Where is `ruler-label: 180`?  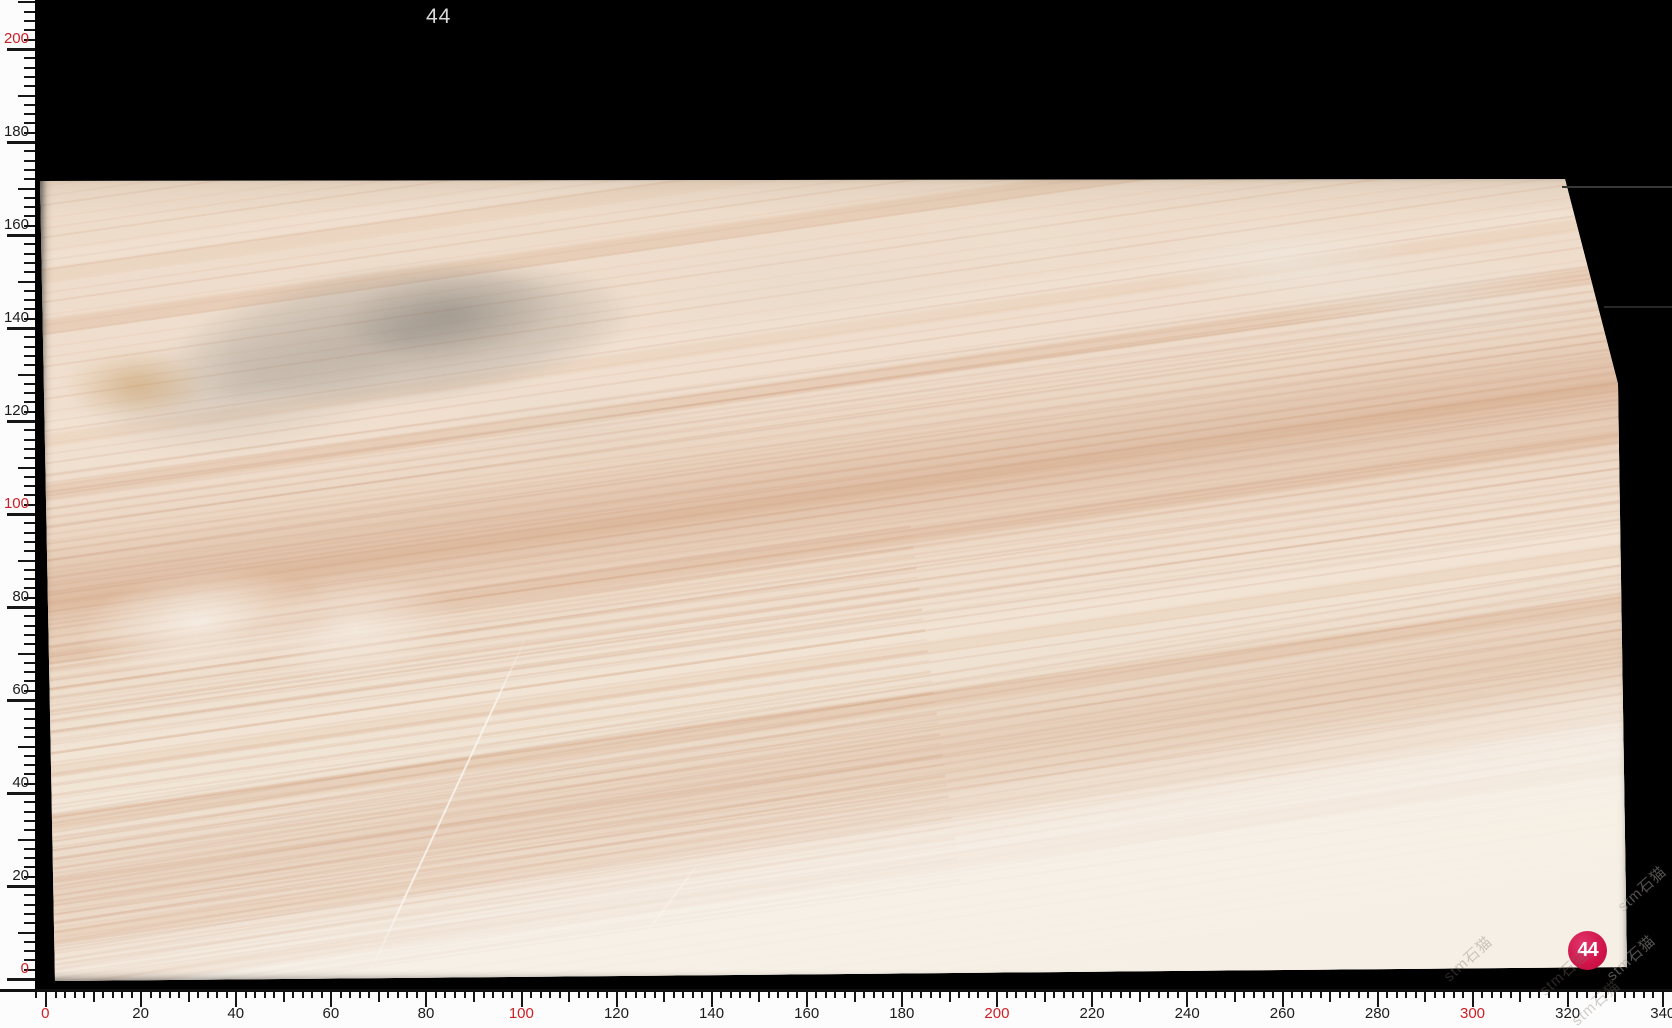 ruler-label: 180 is located at coordinates (16, 131).